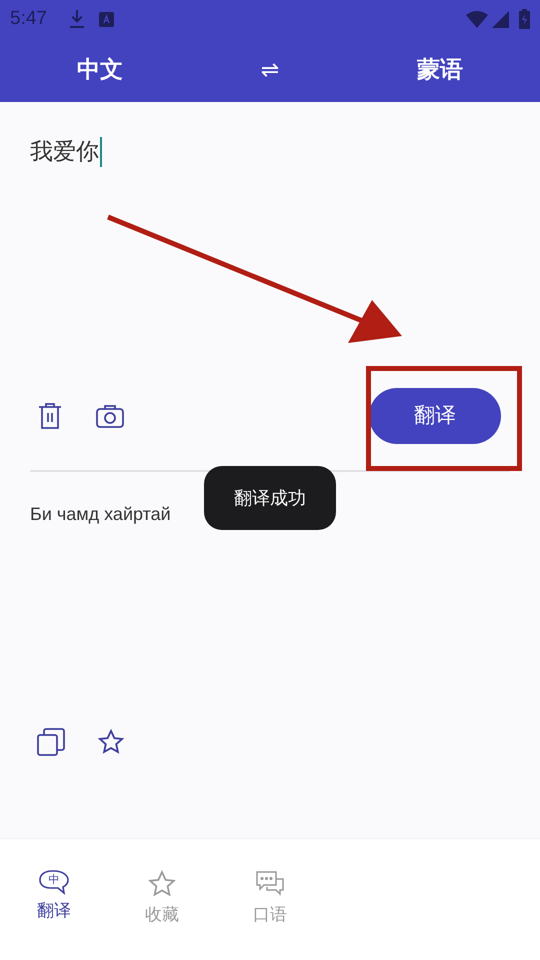 This screenshot has width=540, height=960. Describe the element at coordinates (28, 18) in the screenshot. I see `status-time: 5:47` at that location.